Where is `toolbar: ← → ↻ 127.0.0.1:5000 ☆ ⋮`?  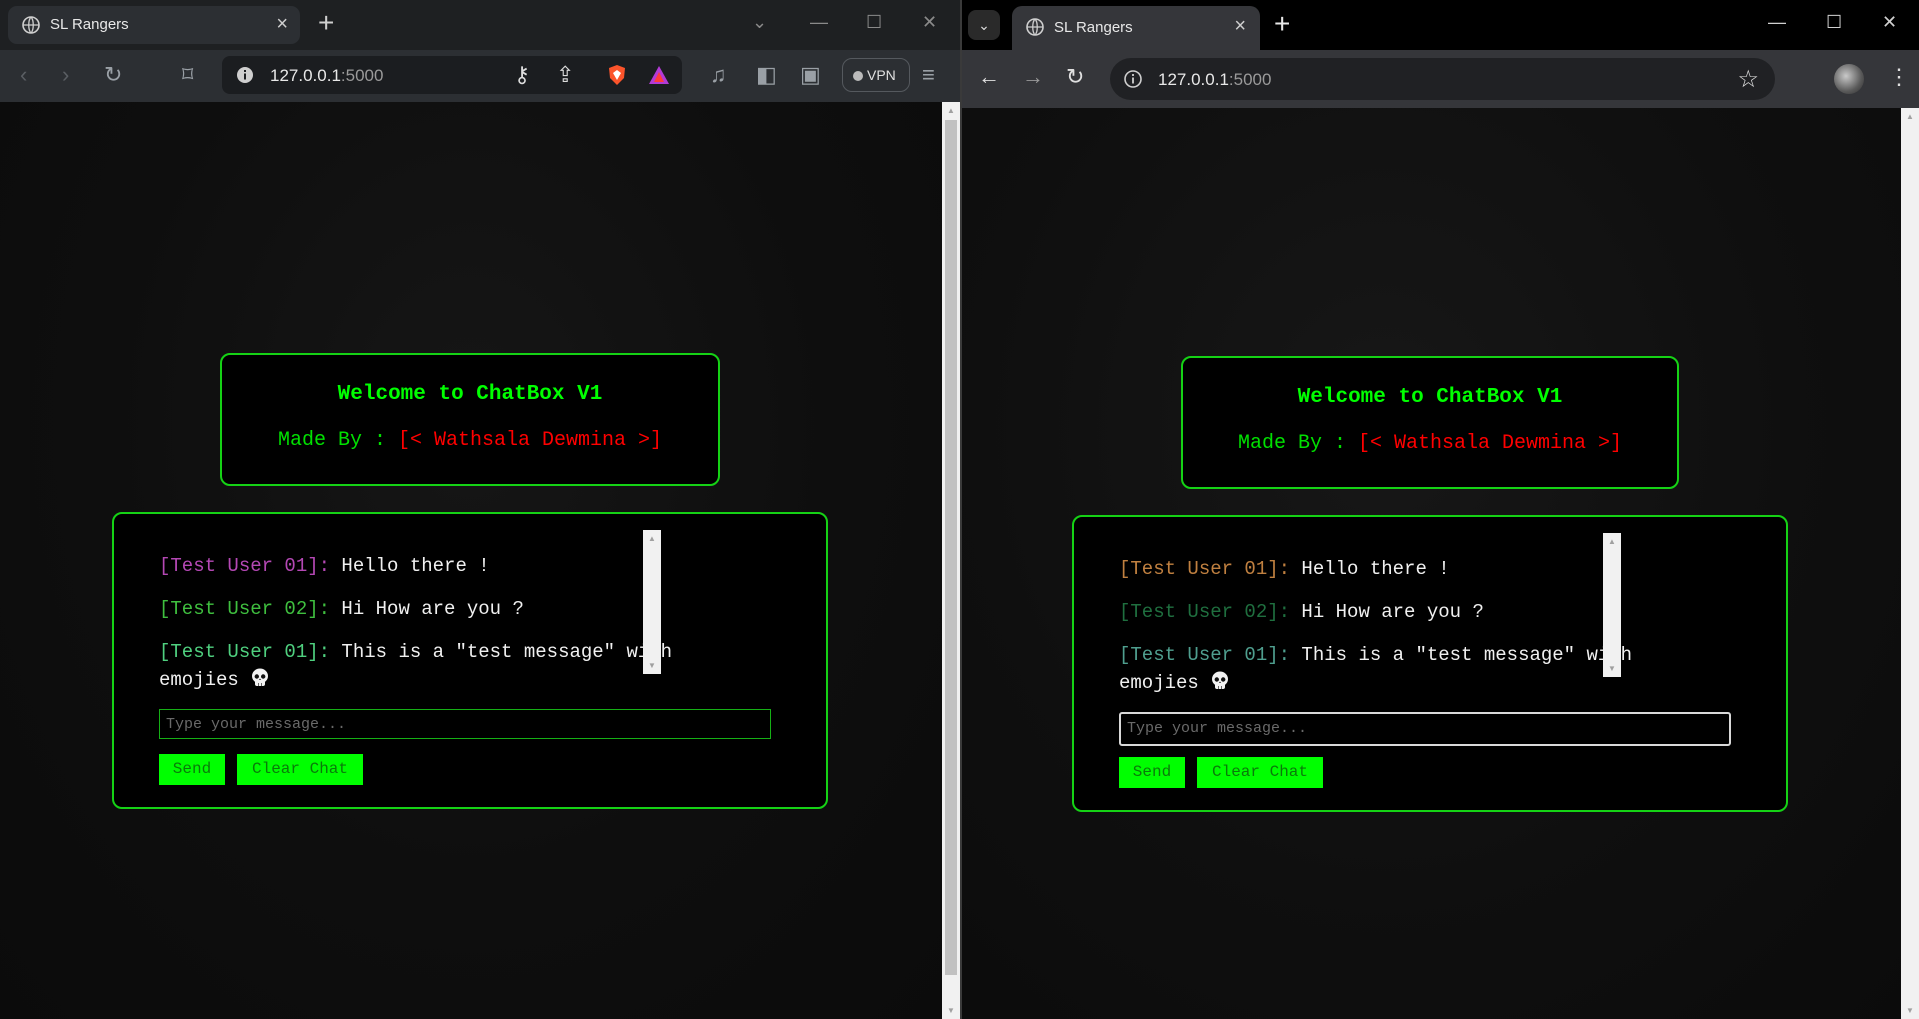
toolbar: ← → ↻ 127.0.0.1:5000 ☆ ⋮ is located at coordinates (1440, 79).